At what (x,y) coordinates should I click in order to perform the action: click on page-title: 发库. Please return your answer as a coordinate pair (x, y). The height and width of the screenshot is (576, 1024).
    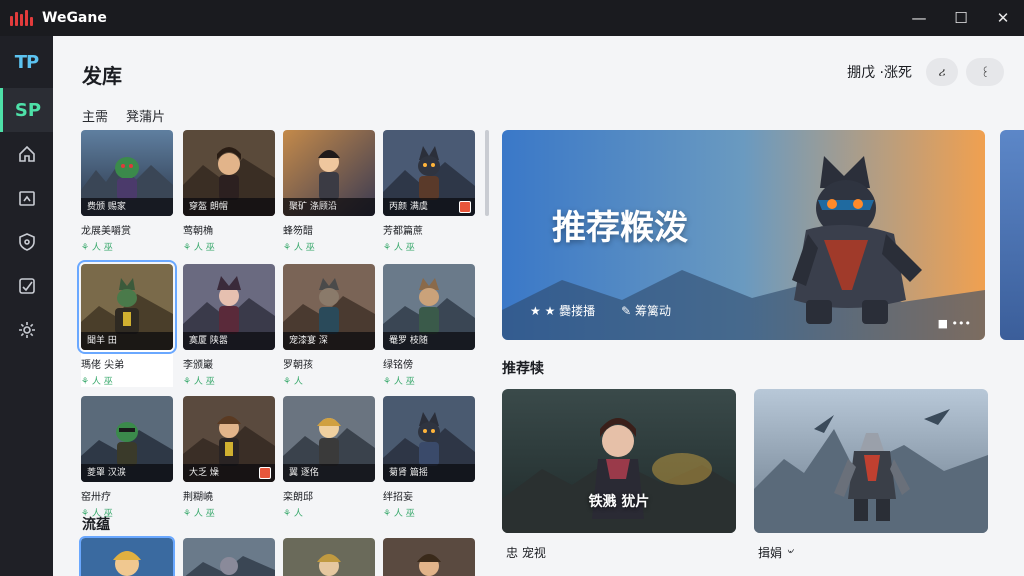
    Looking at the image, I should click on (102, 76).